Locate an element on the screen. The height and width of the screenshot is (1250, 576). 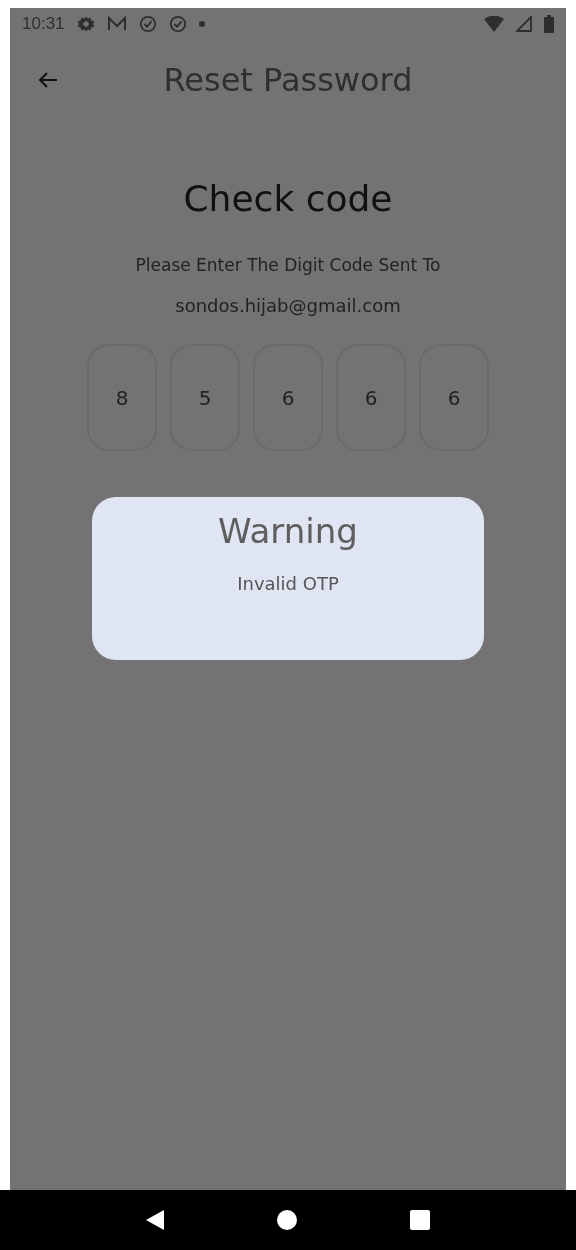
recents-nav-icon is located at coordinates (419, 1220).